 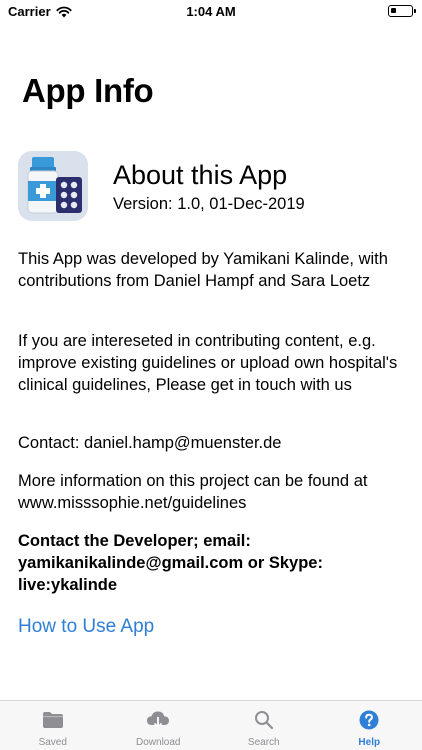 What do you see at coordinates (88, 90) in the screenshot?
I see `page-title: App Info` at bounding box center [88, 90].